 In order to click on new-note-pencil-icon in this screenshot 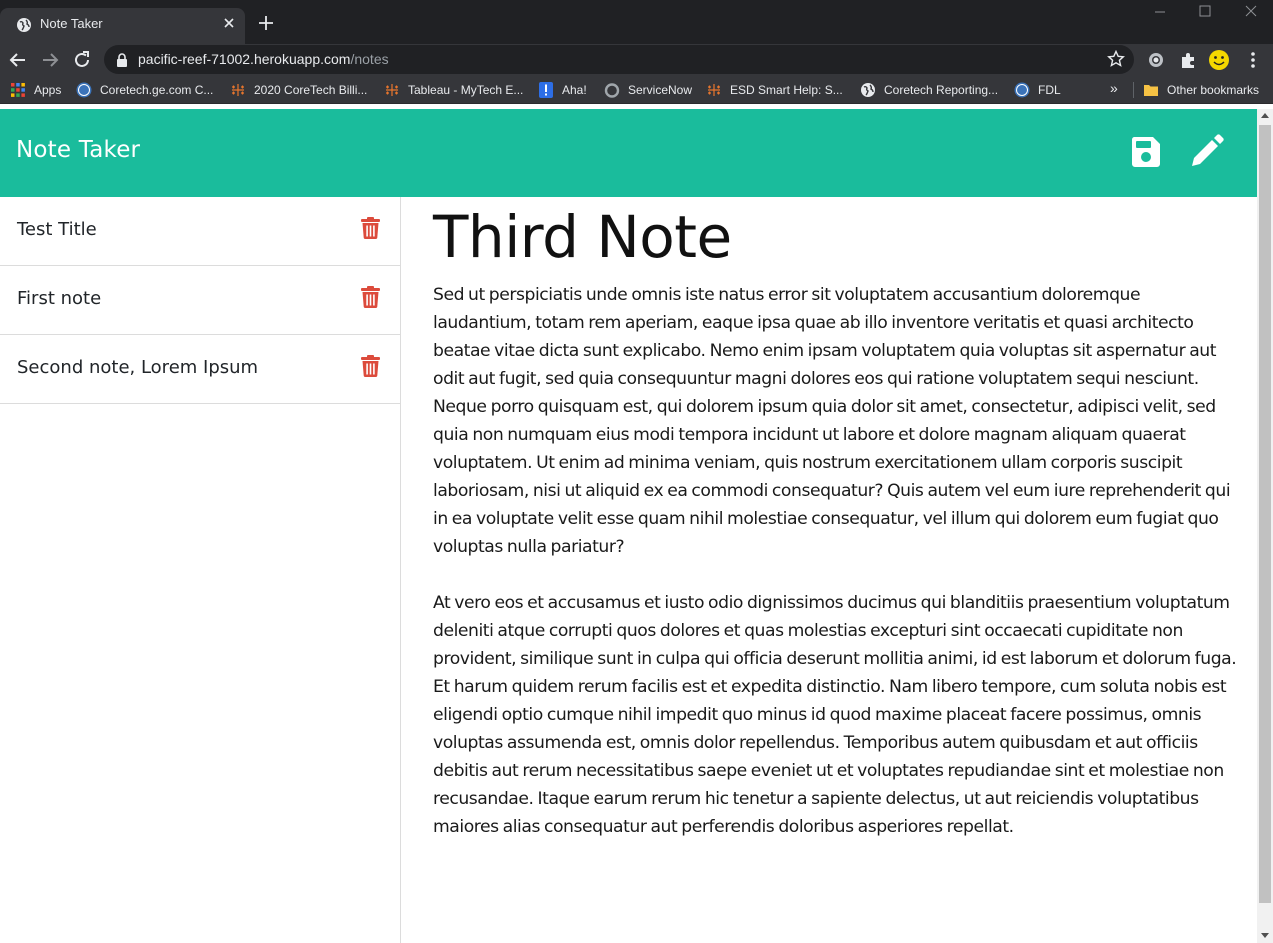, I will do `click(1207, 151)`.